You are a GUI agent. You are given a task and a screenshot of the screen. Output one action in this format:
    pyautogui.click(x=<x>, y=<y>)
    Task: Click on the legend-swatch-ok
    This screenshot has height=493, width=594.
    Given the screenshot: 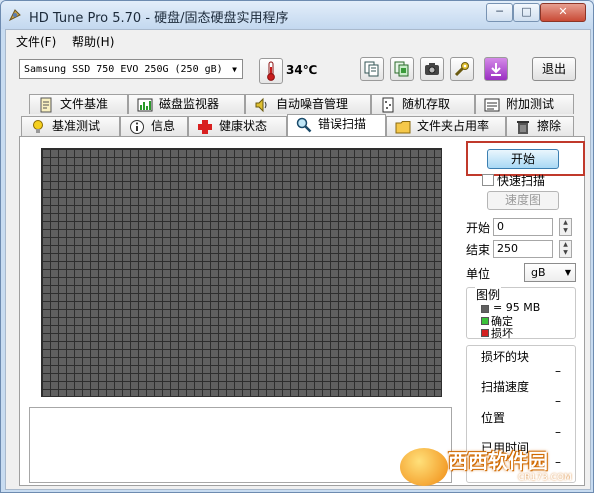 What is the action you would take?
    pyautogui.click(x=485, y=321)
    